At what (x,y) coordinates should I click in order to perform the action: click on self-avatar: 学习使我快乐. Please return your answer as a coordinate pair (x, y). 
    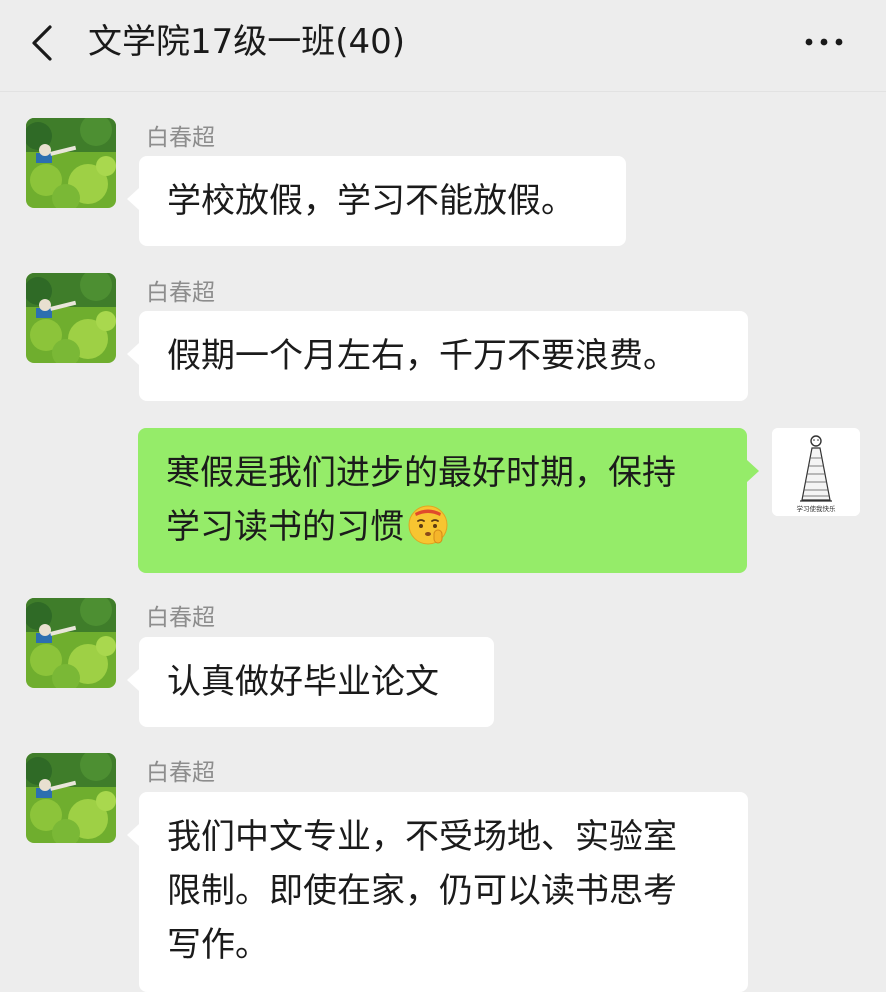
    Looking at the image, I should click on (816, 472).